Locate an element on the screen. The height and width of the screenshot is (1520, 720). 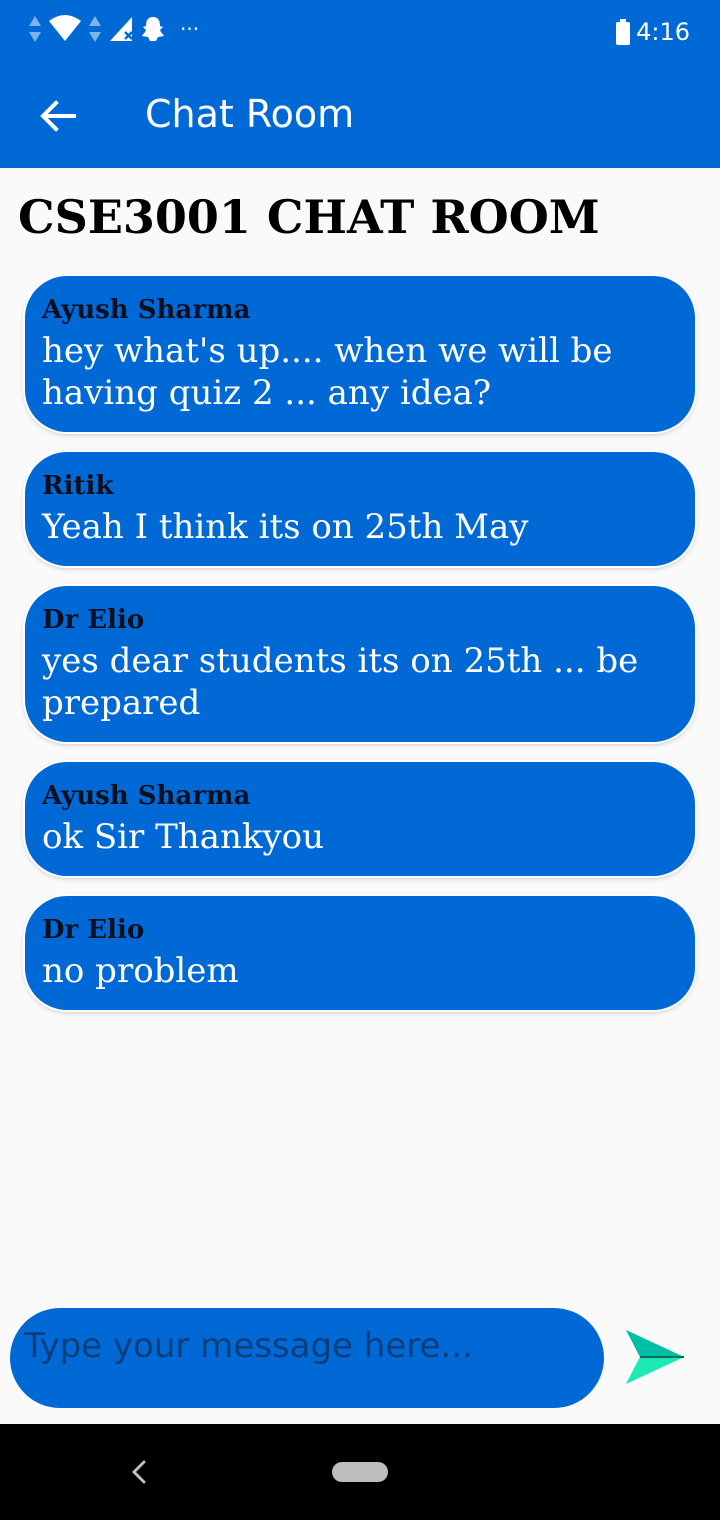
send-button is located at coordinates (655, 1357).